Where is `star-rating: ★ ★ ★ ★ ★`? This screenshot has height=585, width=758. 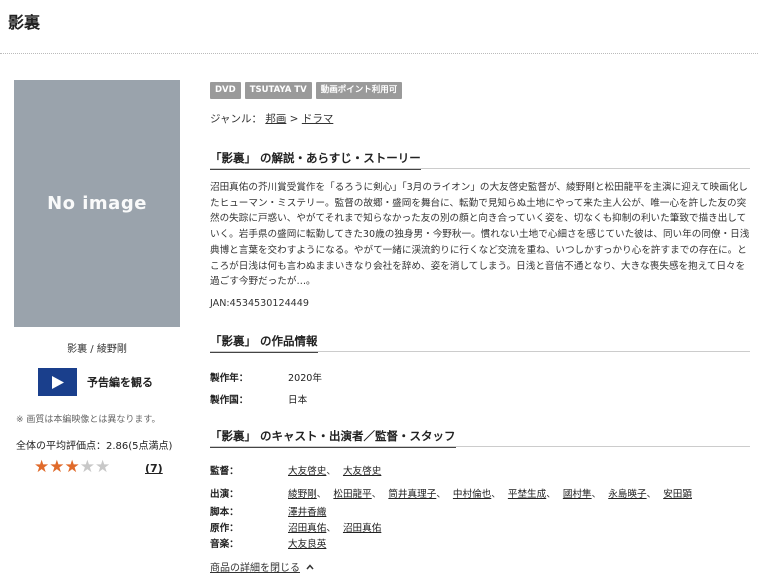 star-rating: ★ ★ ★ ★ ★ is located at coordinates (72, 467).